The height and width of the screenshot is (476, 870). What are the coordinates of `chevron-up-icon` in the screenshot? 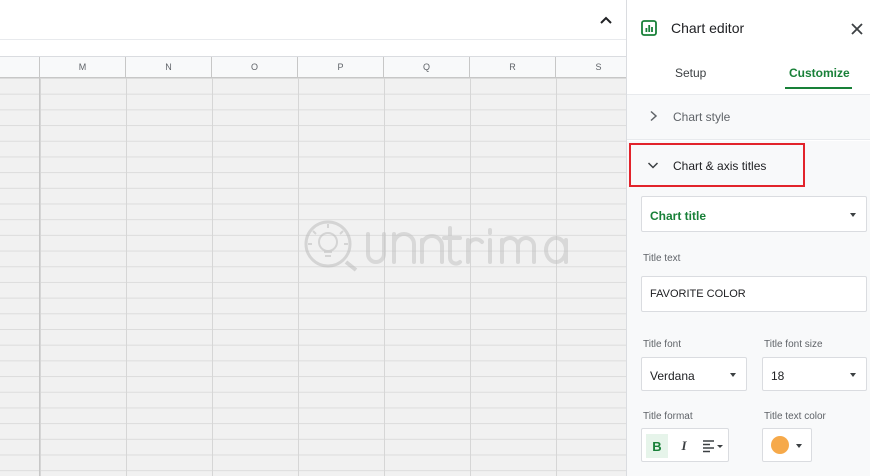 It's located at (606, 20).